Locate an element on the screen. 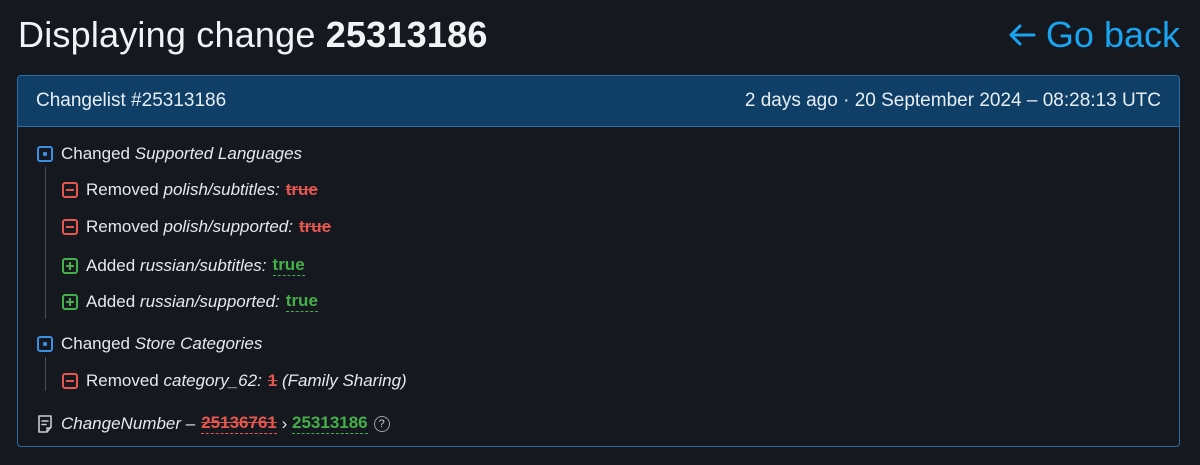 This screenshot has height=465, width=1200. change-section-name: Supported Languages is located at coordinates (218, 153).